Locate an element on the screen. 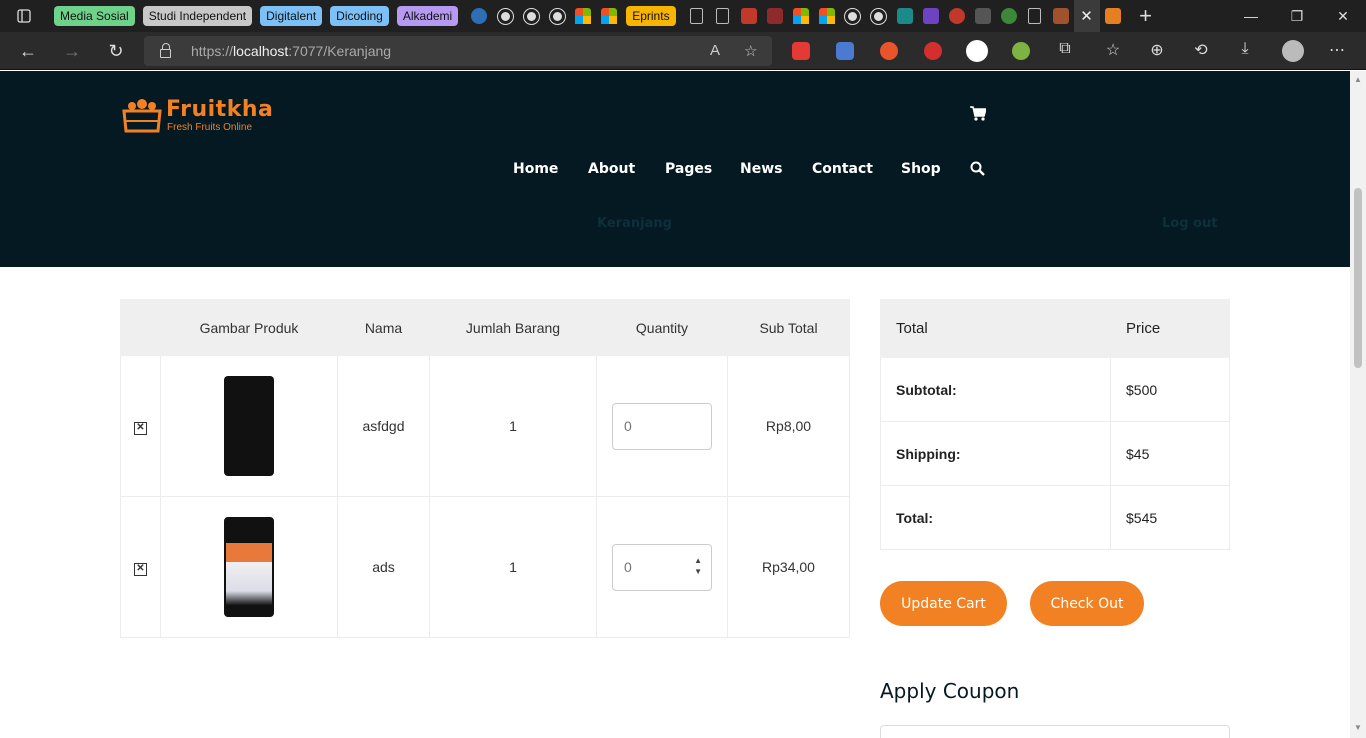 This screenshot has width=1366, height=738. back-icon: ← is located at coordinates (28, 51).